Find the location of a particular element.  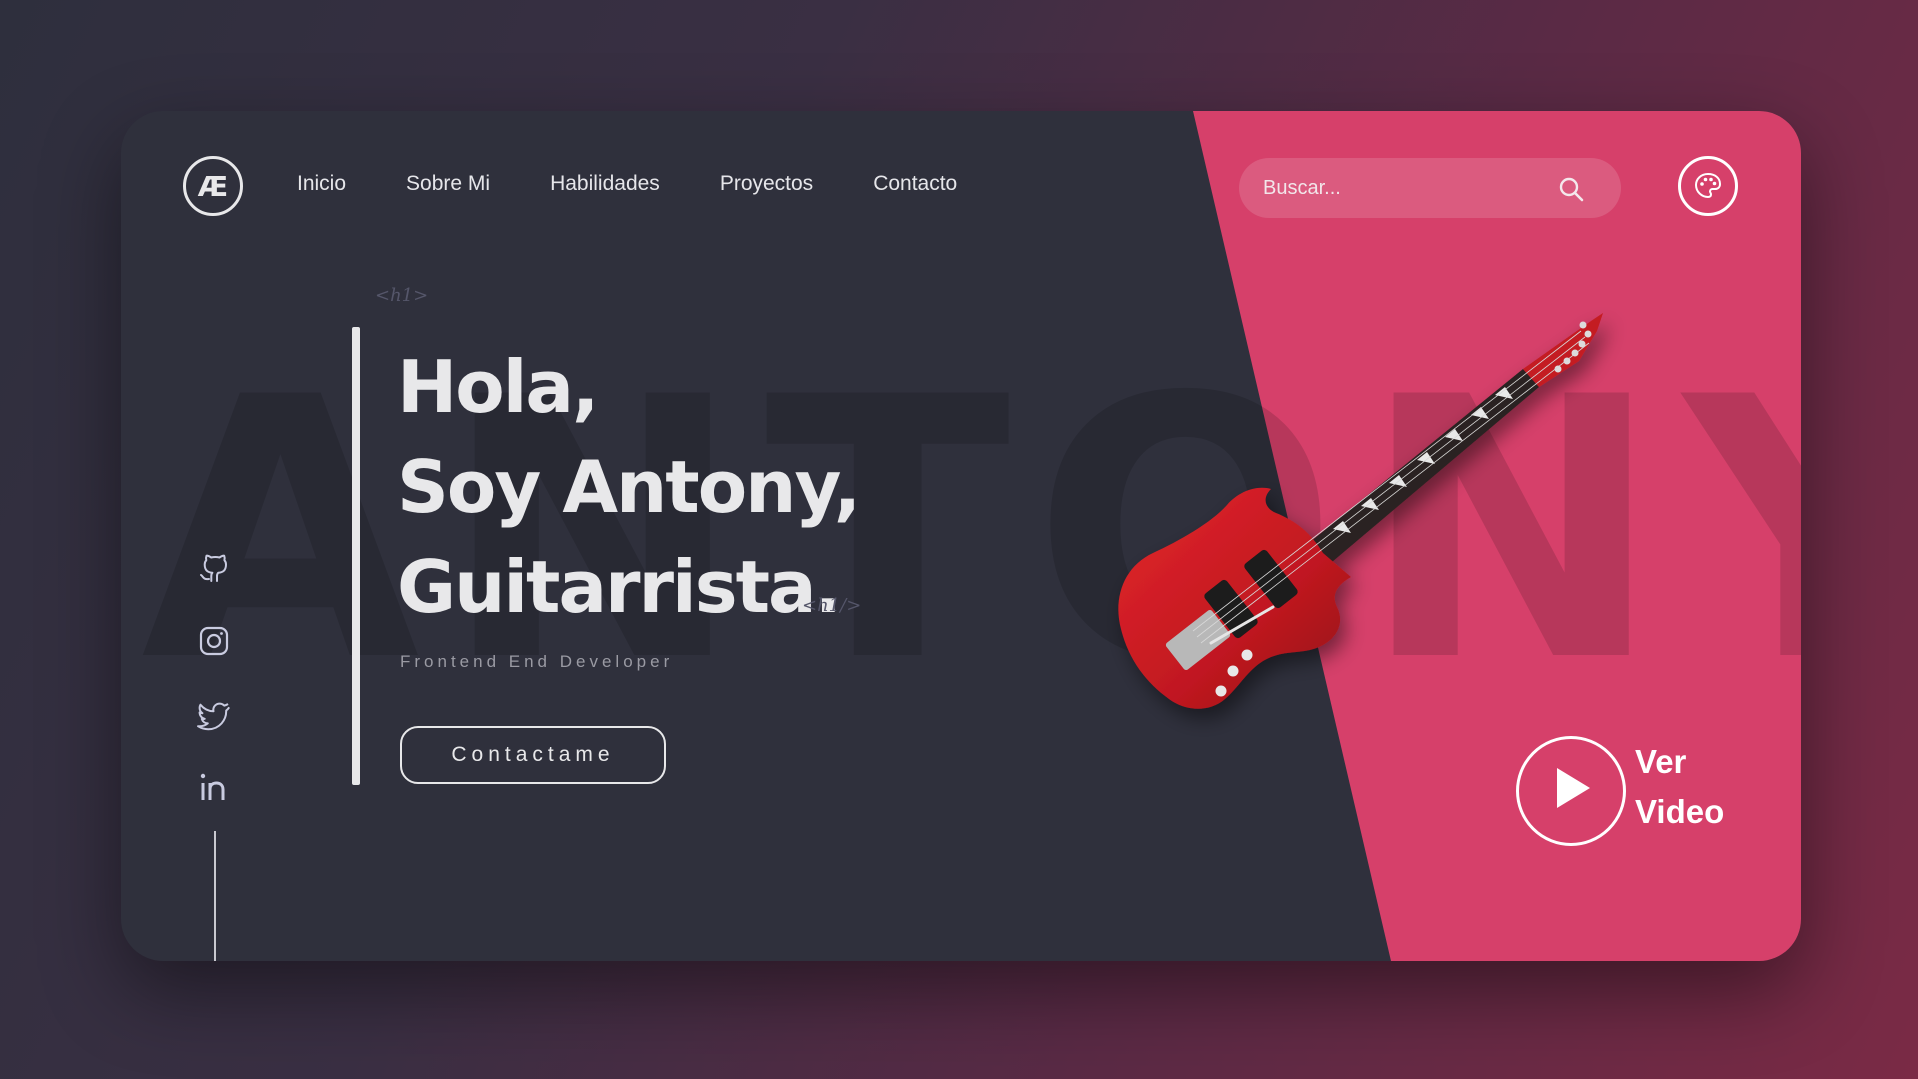

hero-subtitle: Frontend End Developer is located at coordinates (537, 661).